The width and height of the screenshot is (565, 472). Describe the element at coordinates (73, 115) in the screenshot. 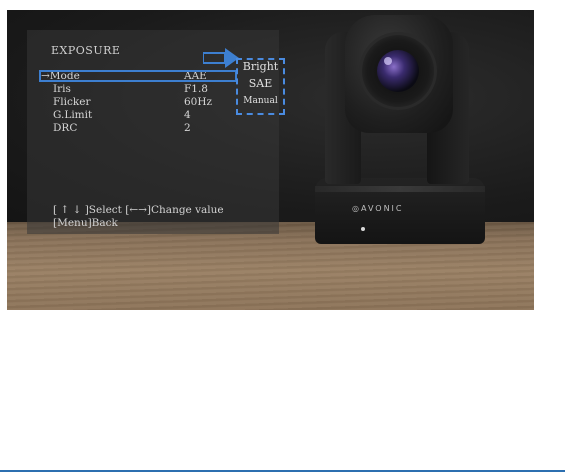

I see `osd-row-label: G.Limit` at that location.